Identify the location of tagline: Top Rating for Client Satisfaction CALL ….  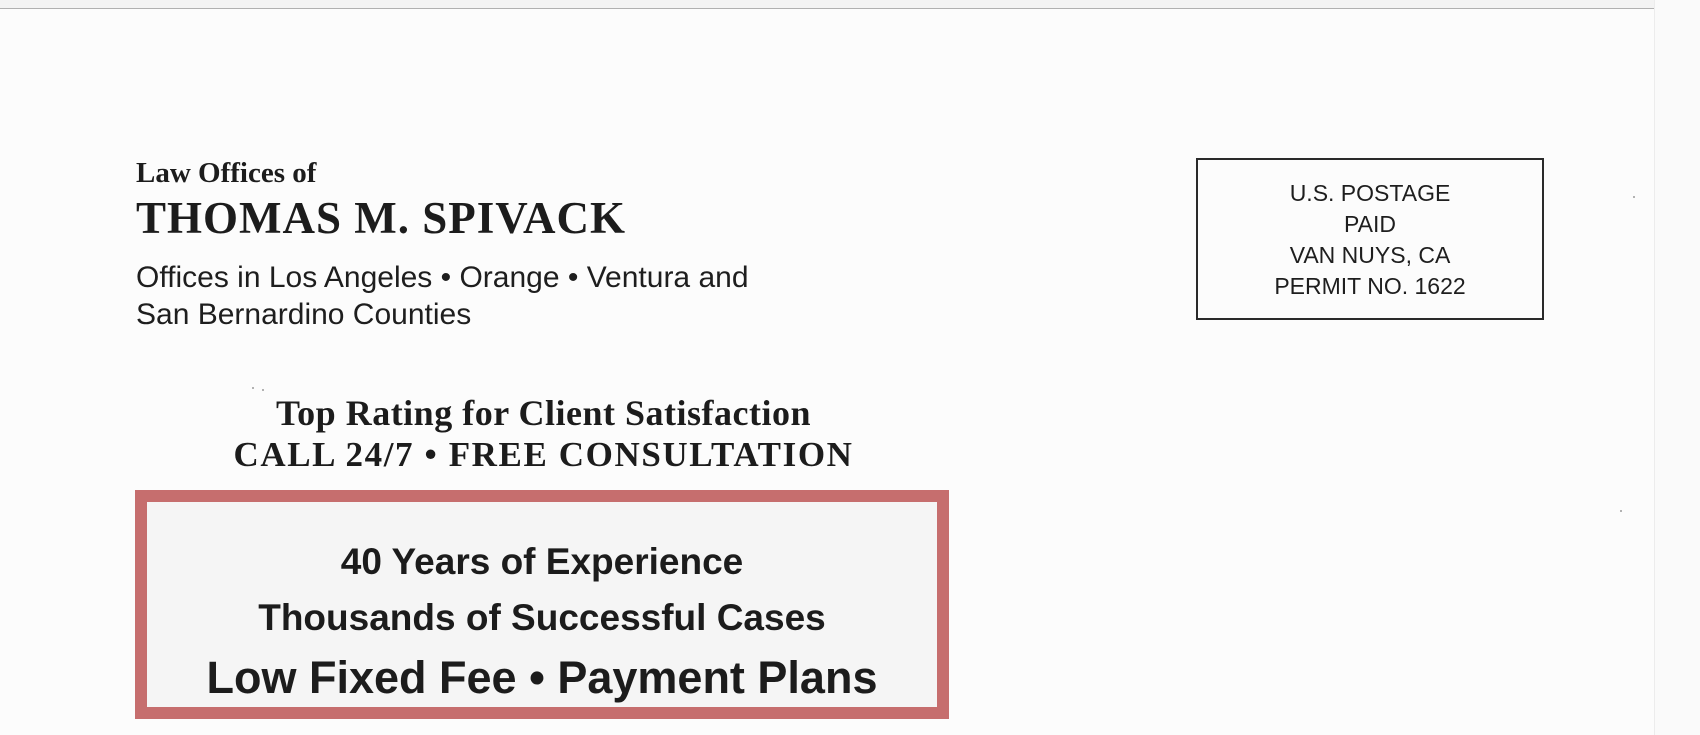
(543, 434).